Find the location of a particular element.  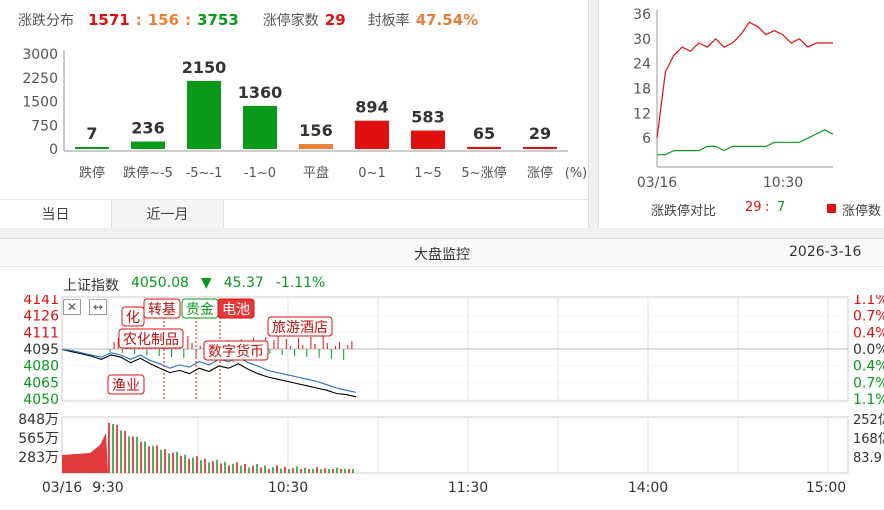

bar-value-label: 1360 is located at coordinates (260, 92).